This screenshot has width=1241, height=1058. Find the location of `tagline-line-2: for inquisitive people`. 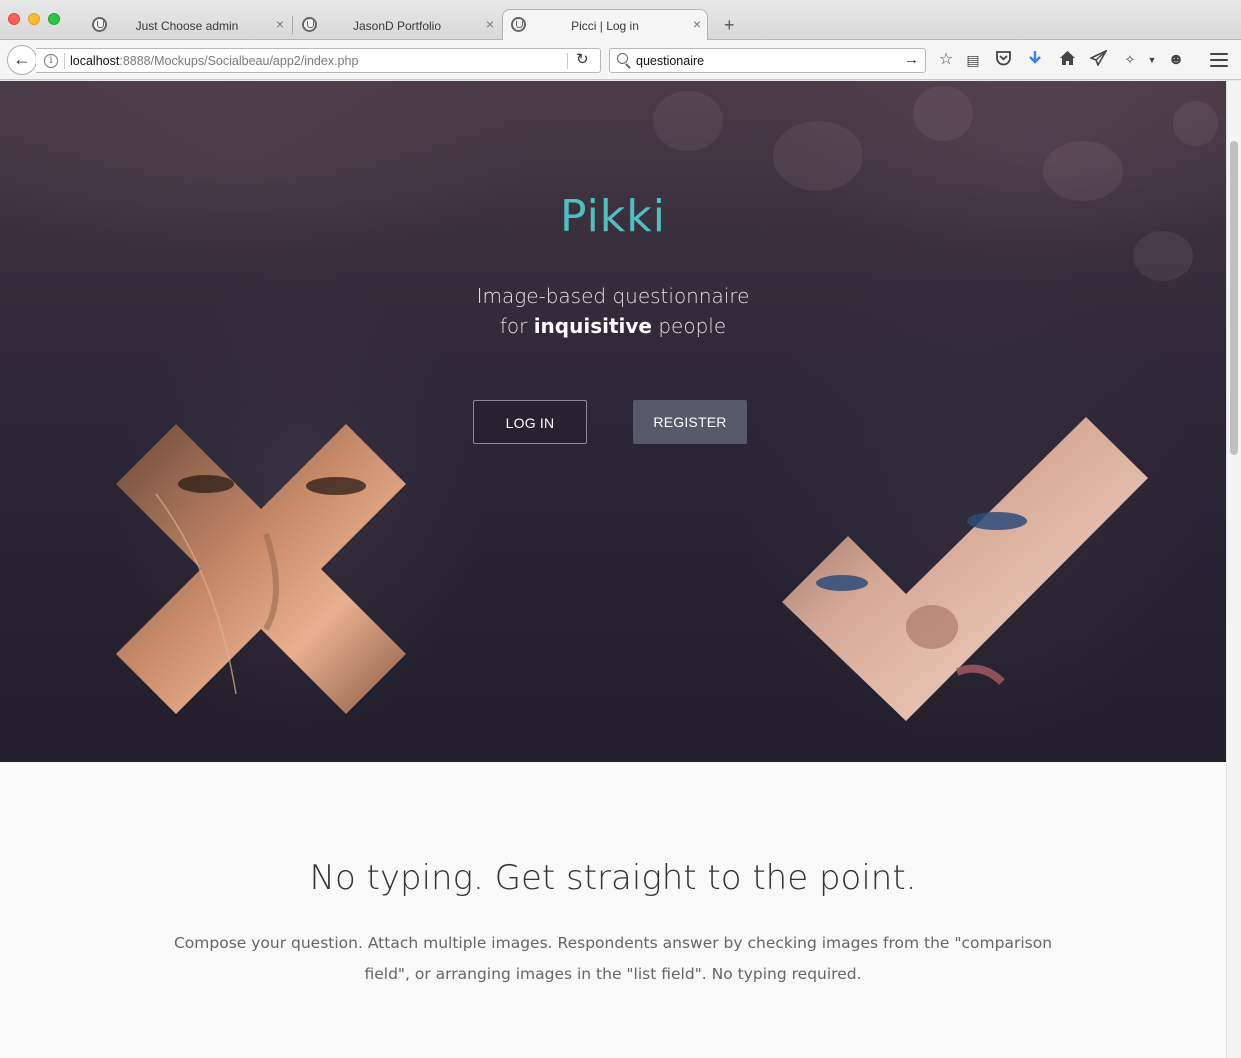

tagline-line-2: for inquisitive people is located at coordinates (613, 326).